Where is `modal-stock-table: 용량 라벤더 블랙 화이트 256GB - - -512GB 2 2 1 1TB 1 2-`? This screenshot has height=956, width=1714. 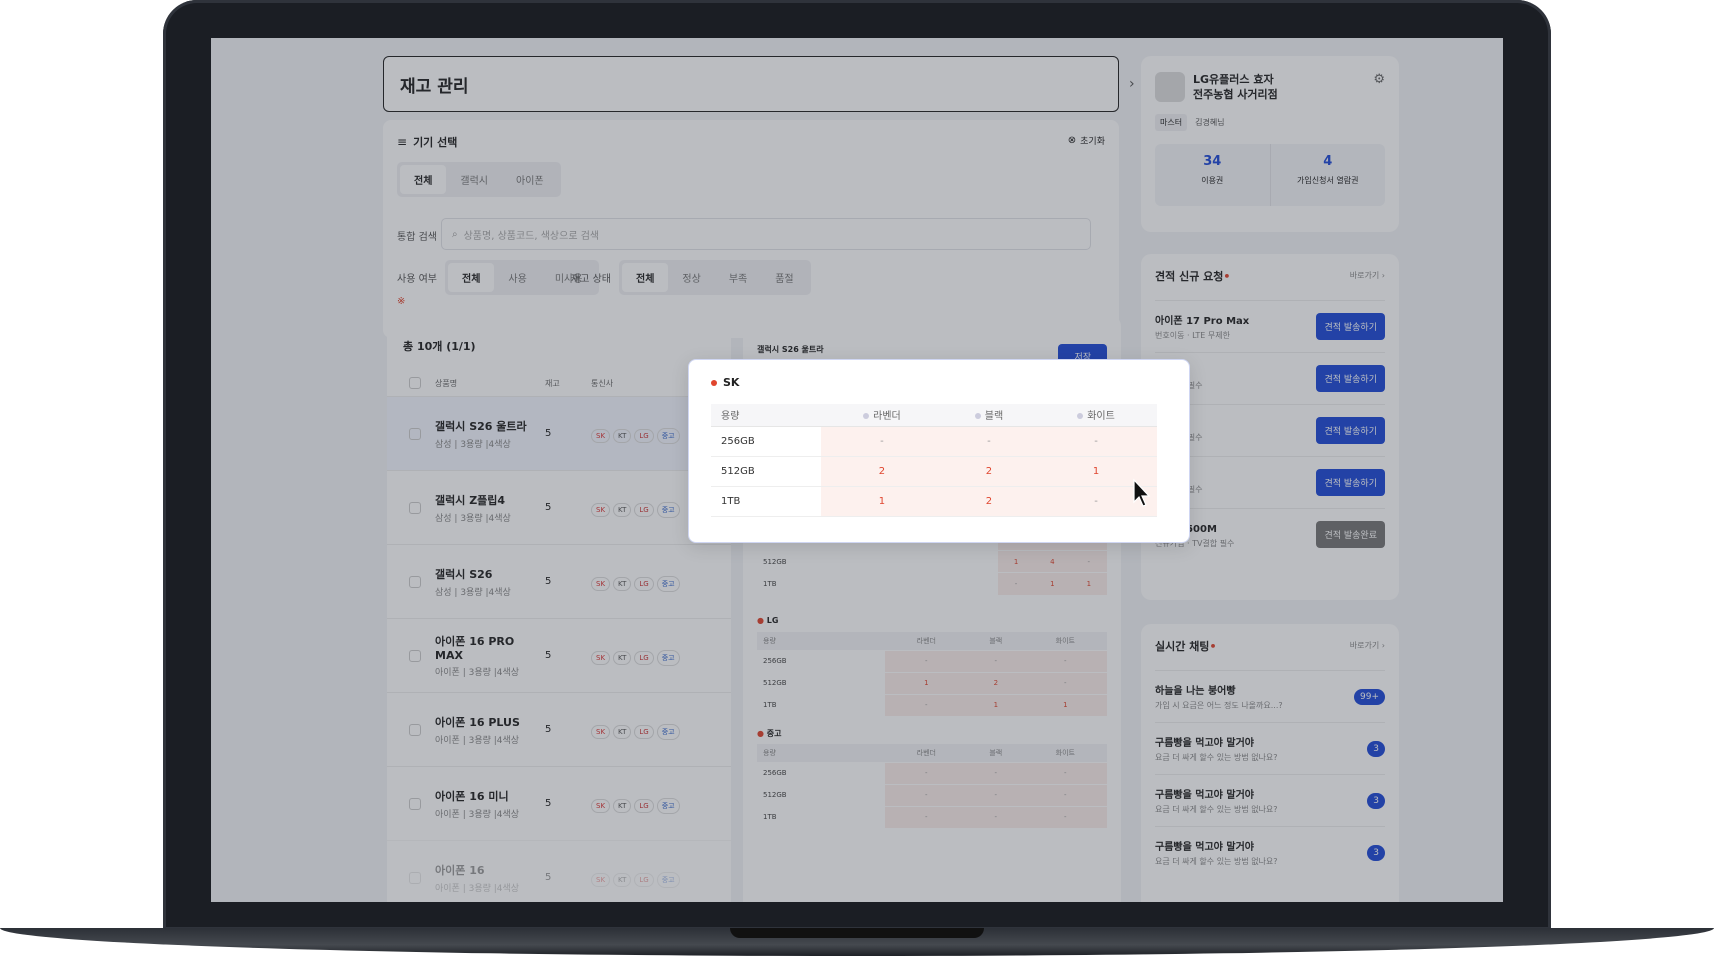
modal-stock-table: 용량 라벤더 블랙 화이트 256GB - - -512GB 2 2 1 1TB 1 2- is located at coordinates (934, 460).